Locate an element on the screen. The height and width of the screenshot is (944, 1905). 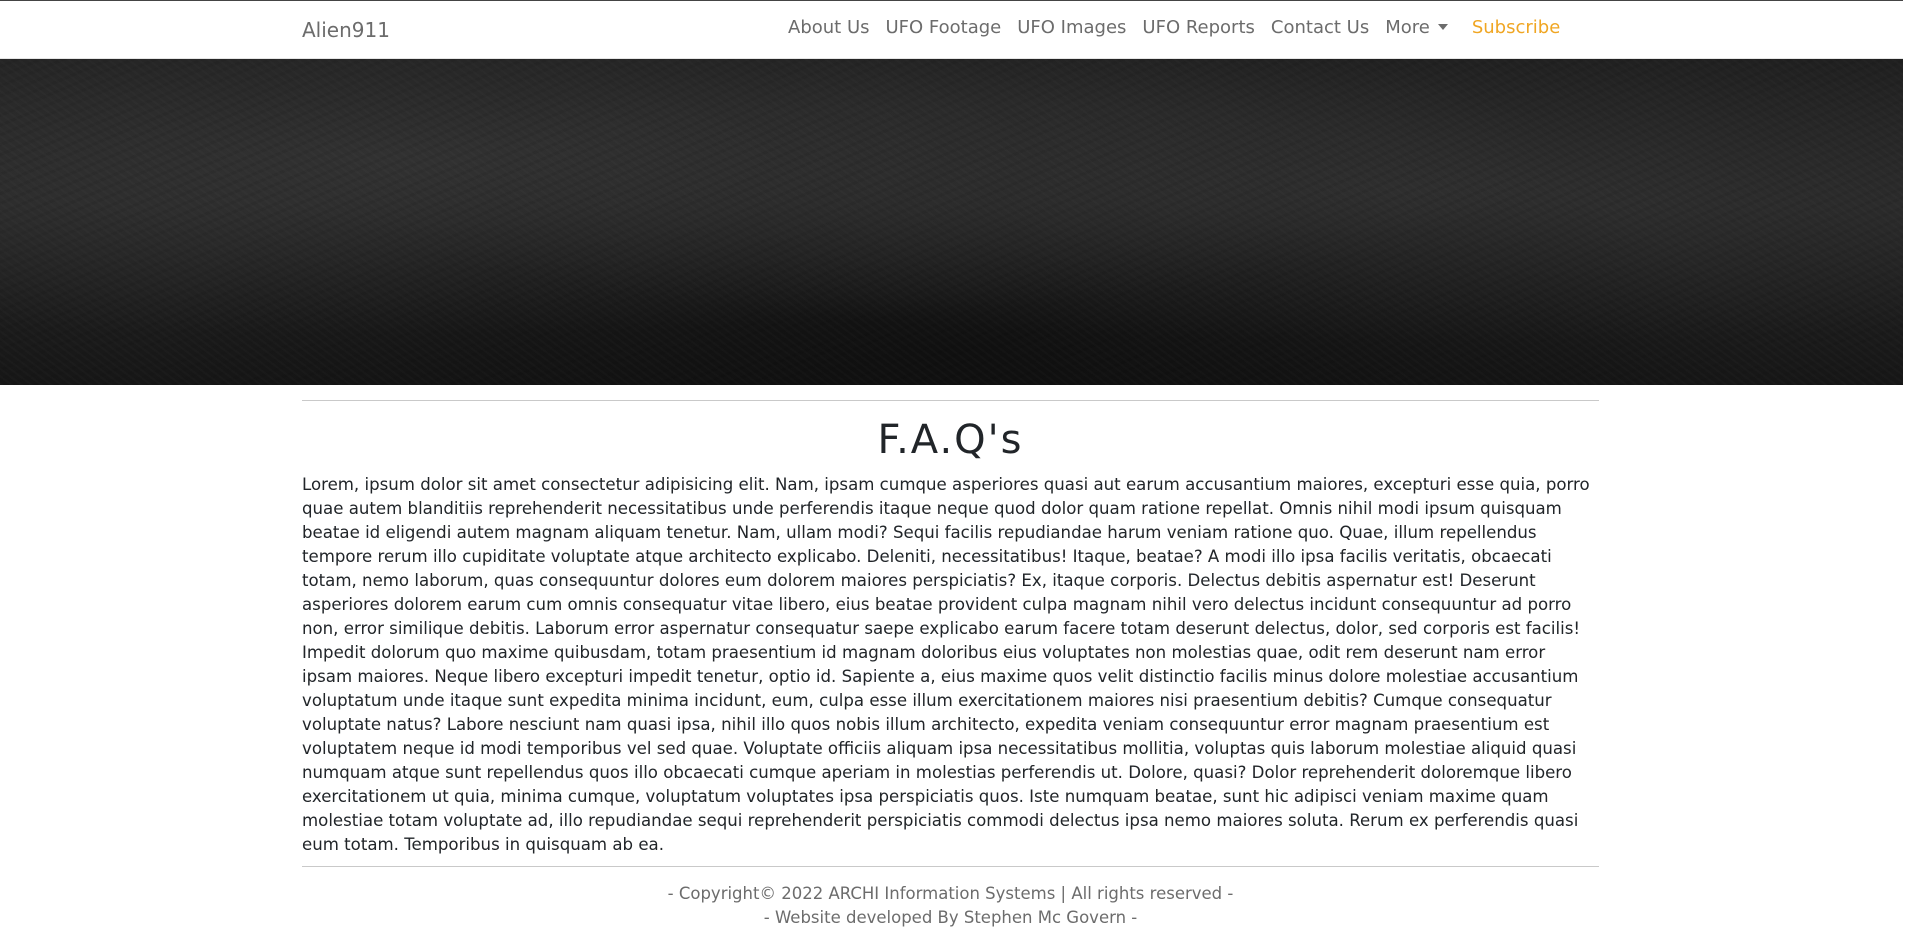
brand-logo-link: Alien911 is located at coordinates (346, 30).